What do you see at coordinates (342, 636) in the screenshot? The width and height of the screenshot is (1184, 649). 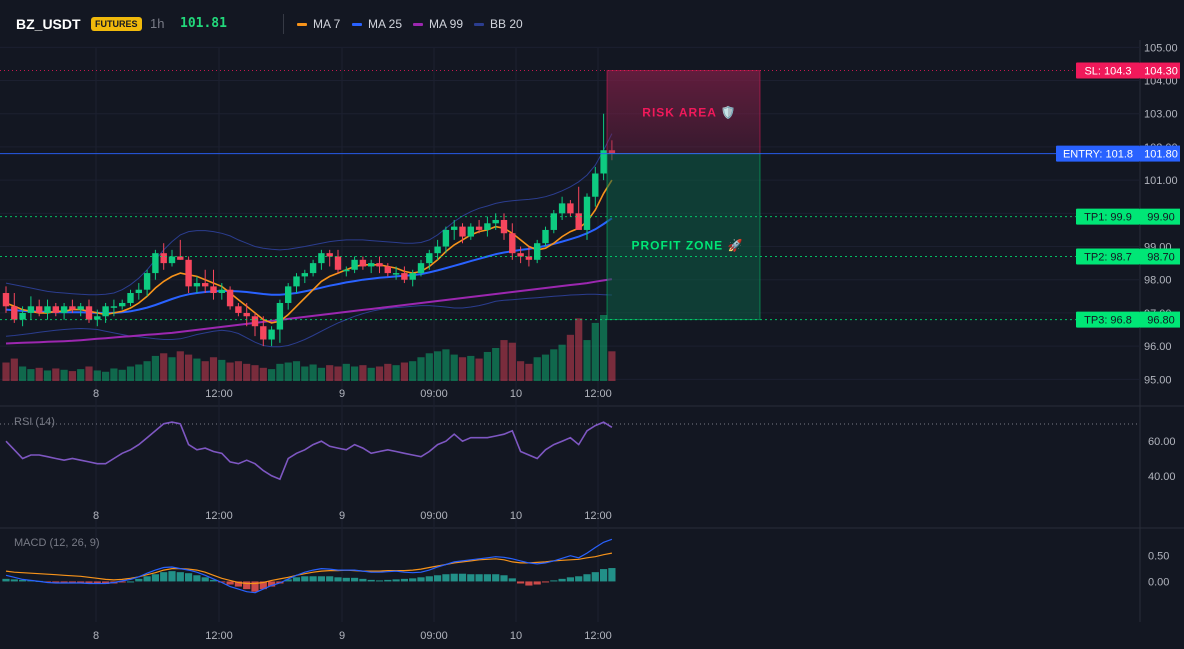 I see `time-tick-label: 9` at bounding box center [342, 636].